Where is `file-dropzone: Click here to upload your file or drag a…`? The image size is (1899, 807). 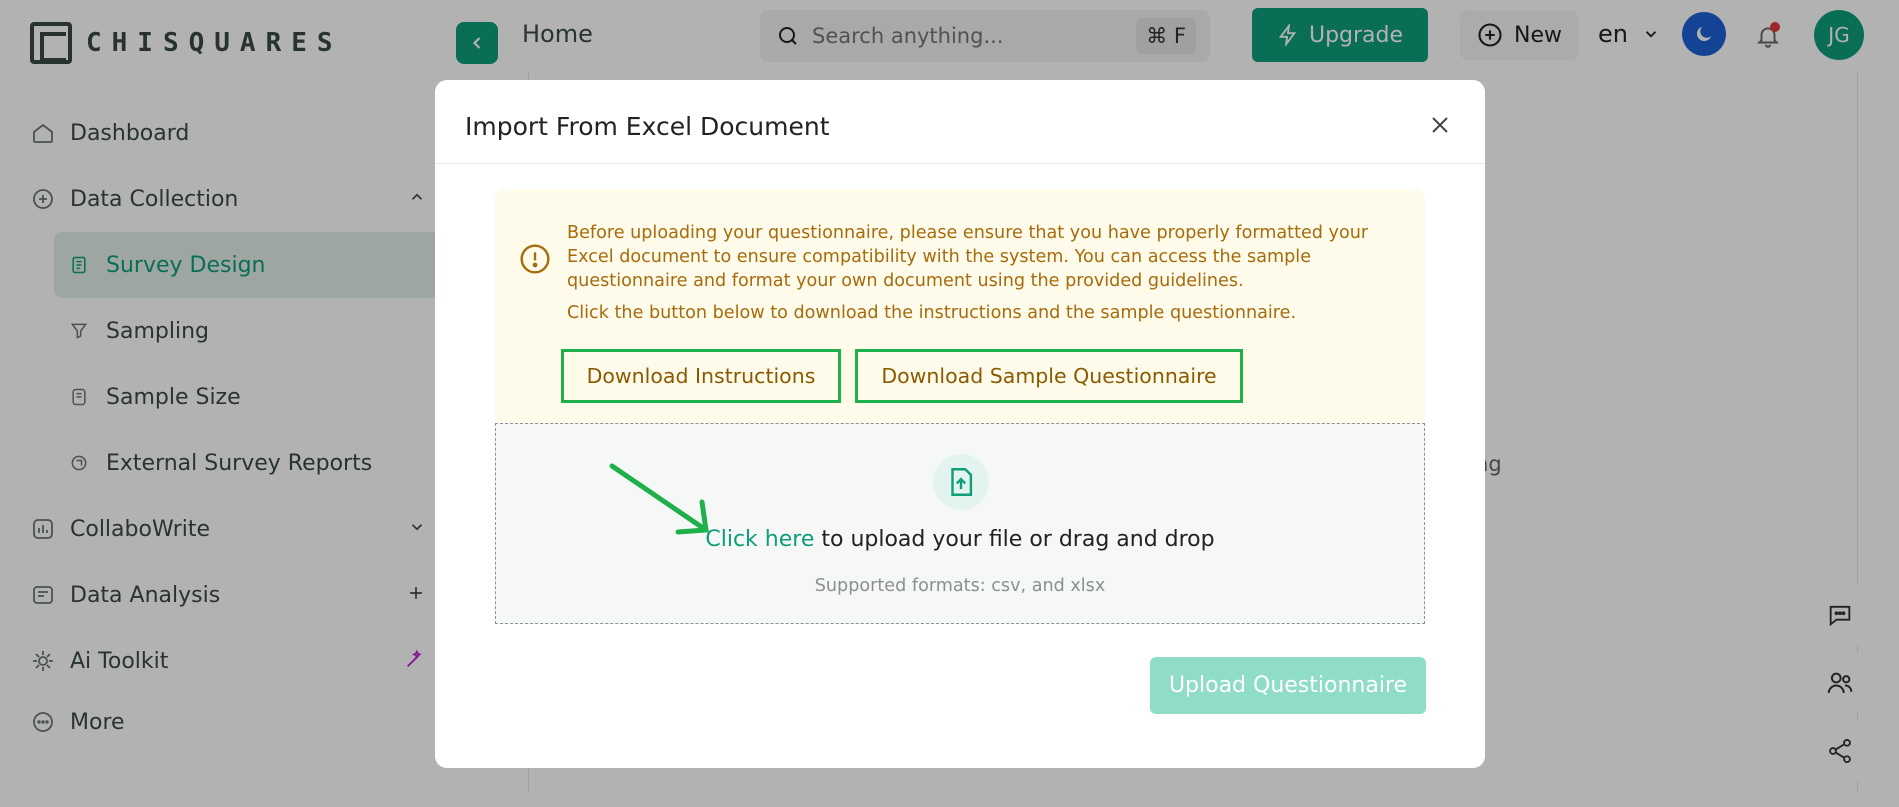 file-dropzone: Click here to upload your file or drag a… is located at coordinates (960, 523).